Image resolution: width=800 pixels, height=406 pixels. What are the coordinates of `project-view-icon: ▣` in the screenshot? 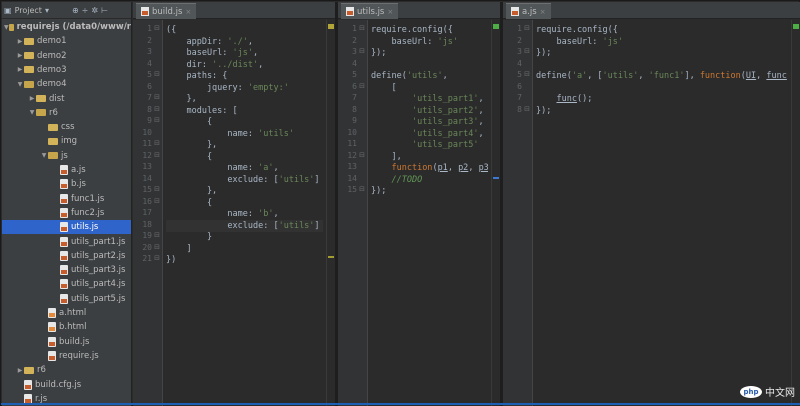 It's located at (8, 10).